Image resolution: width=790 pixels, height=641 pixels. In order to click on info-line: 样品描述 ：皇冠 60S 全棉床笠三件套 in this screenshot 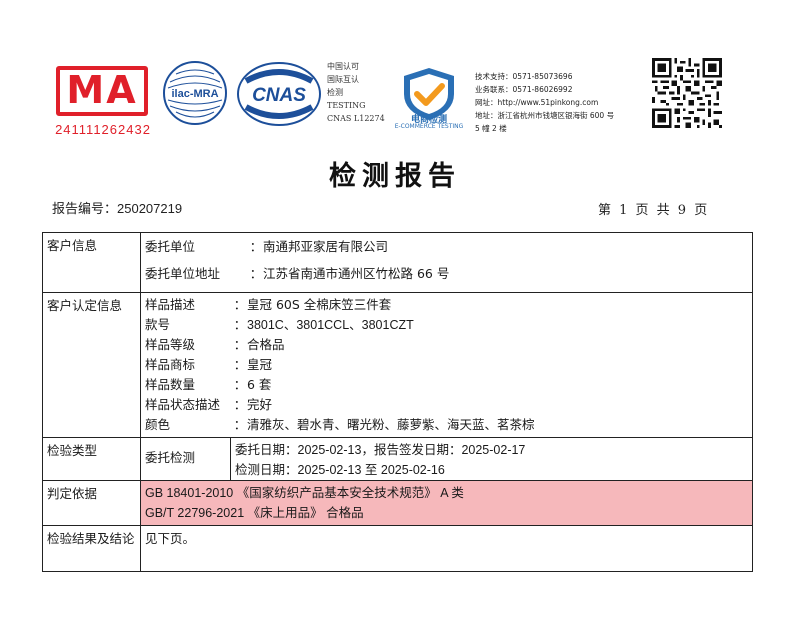, I will do `click(446, 305)`.